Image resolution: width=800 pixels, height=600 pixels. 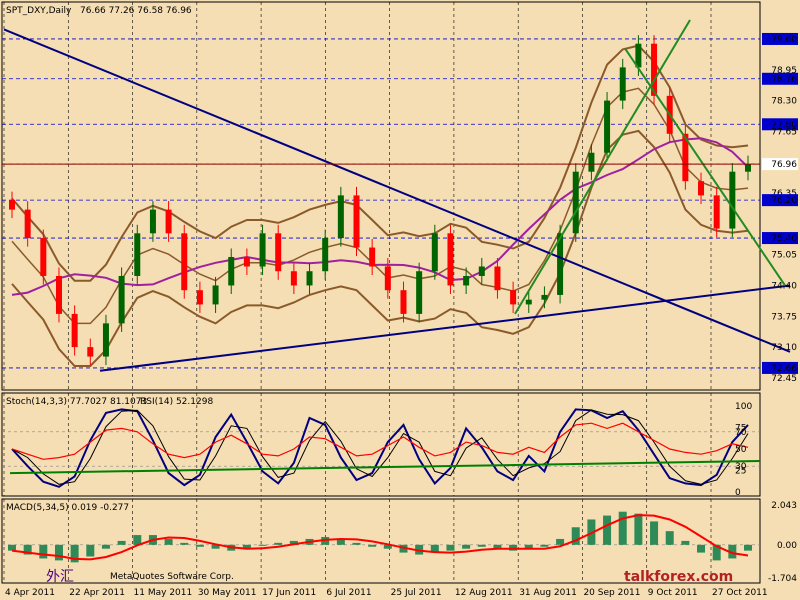 I want to click on stoch-tick: 70, so click(x=741, y=433).